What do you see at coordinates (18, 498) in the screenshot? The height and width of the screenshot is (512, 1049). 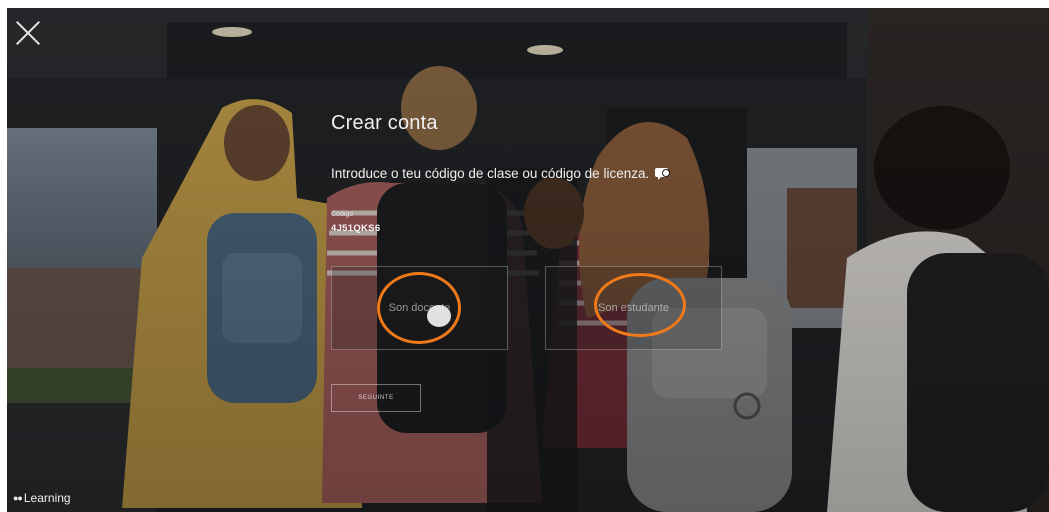 I see `logo-dots-icon: ●●` at bounding box center [18, 498].